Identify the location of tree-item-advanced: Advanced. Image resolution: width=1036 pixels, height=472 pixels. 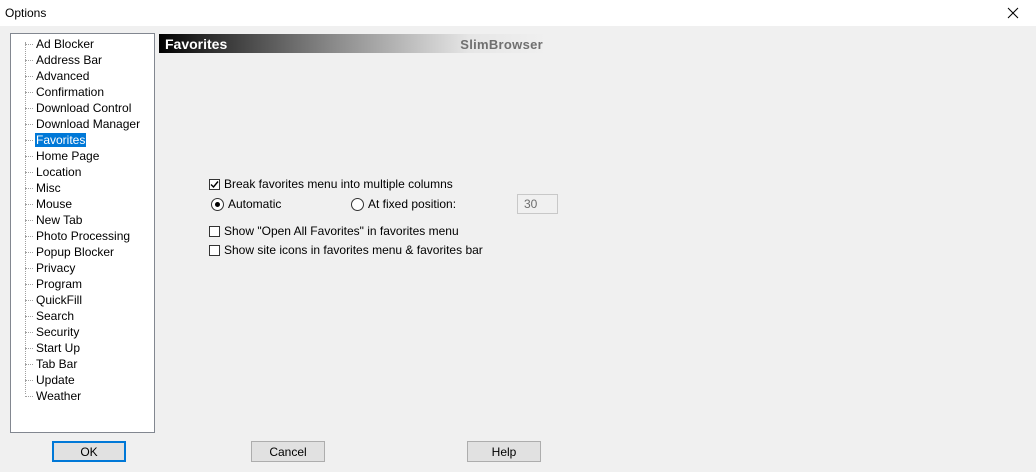
(81, 76).